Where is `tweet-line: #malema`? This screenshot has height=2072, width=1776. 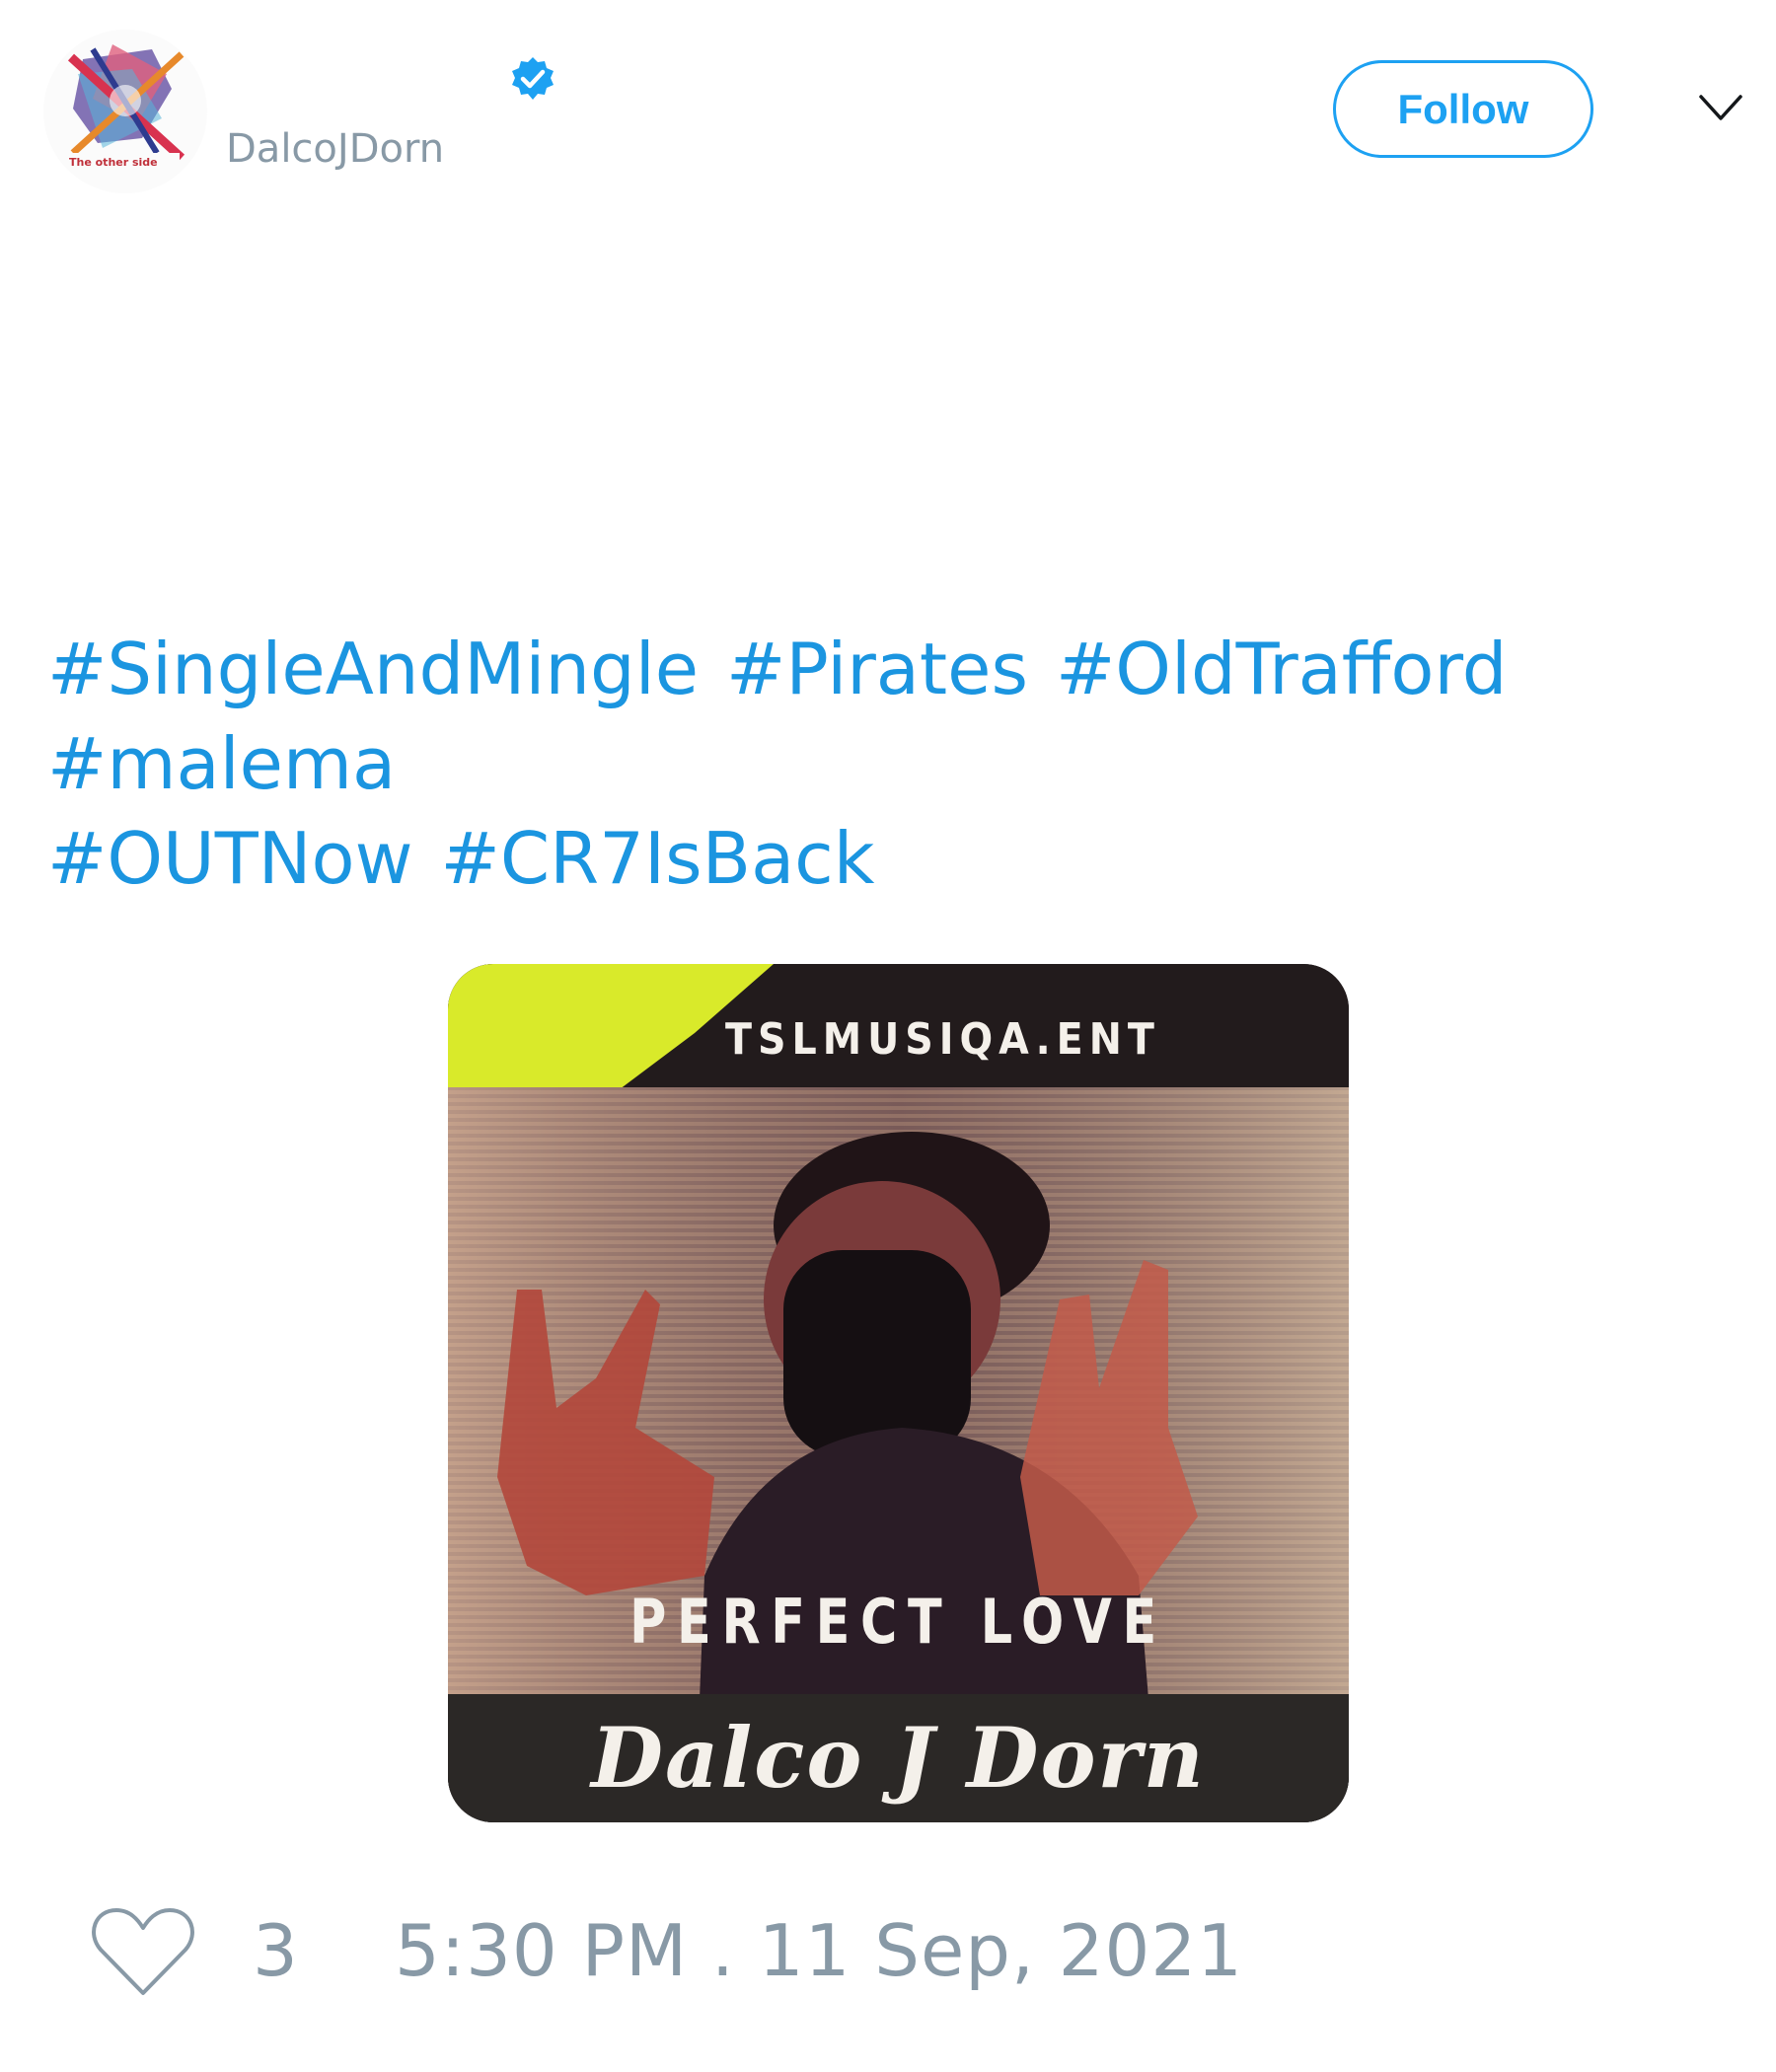
tweet-line: #malema is located at coordinates (886, 764).